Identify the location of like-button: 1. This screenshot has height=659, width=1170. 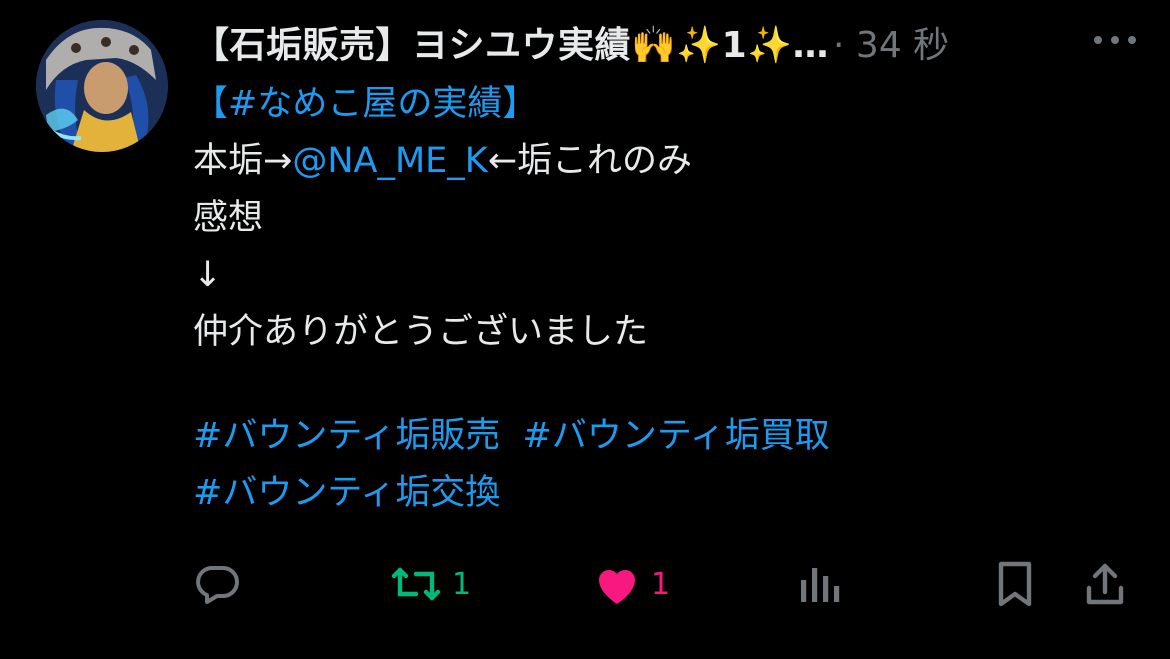
(631, 584).